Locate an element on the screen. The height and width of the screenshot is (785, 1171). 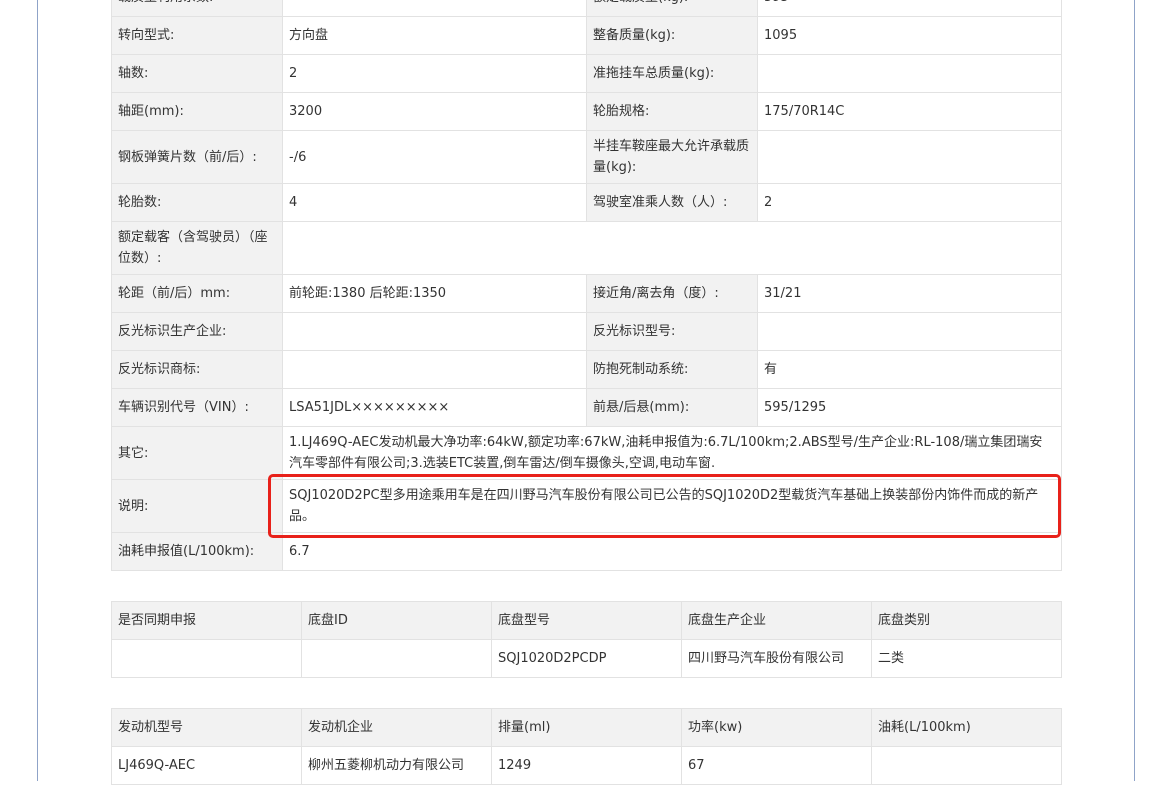
chassis-header-row: 是否同期申报 底盘ID 底盘型号 底盘生产企业 底盘类别 is located at coordinates (586, 620).